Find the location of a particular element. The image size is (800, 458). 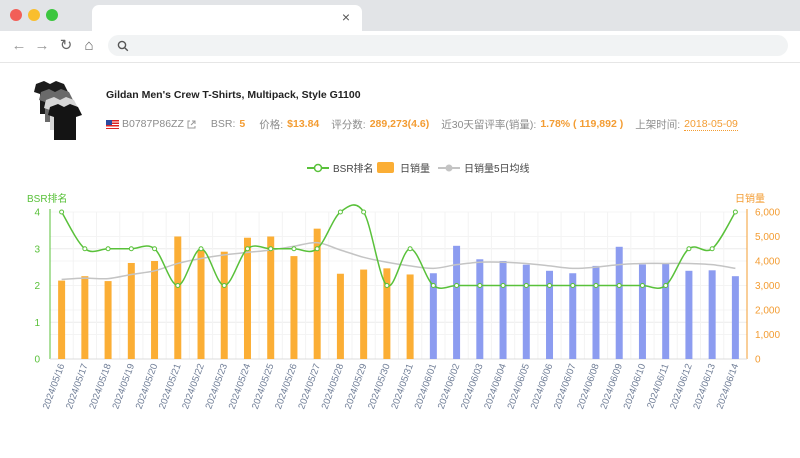

search-icon is located at coordinates (123, 46).